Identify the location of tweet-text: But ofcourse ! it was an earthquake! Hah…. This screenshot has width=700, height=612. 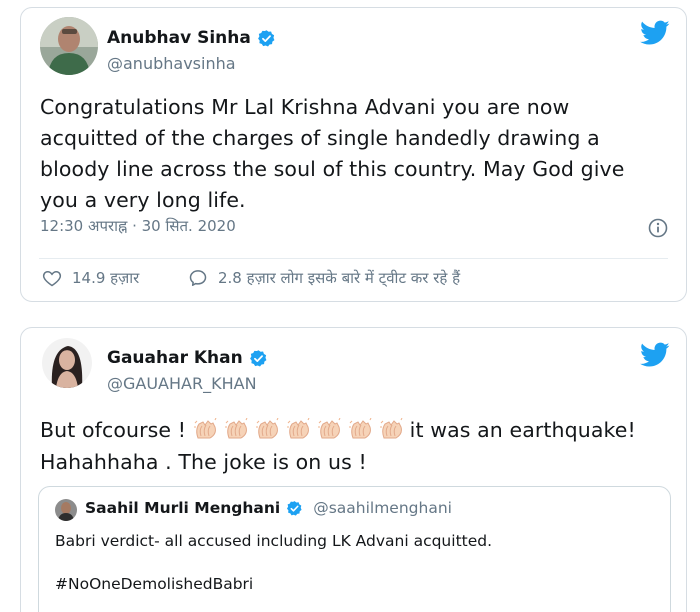
(353, 446).